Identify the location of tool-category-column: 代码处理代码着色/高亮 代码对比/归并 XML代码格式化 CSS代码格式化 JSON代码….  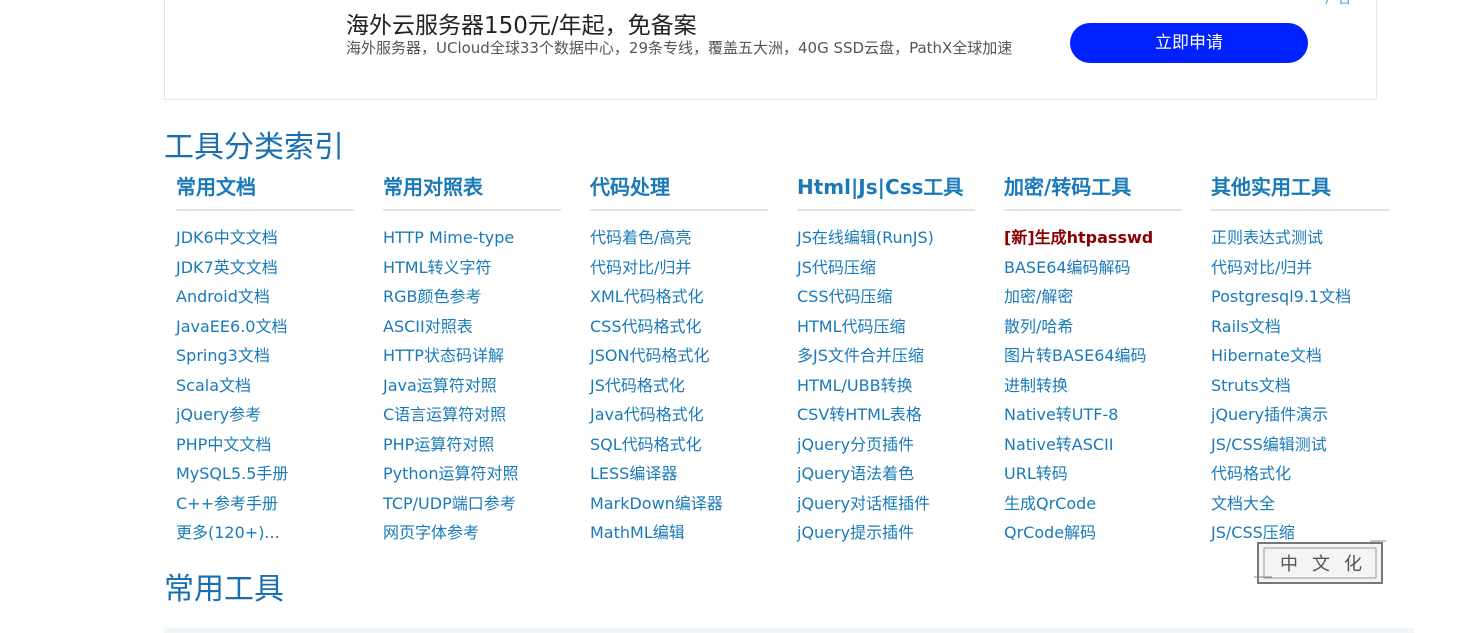
(679, 360).